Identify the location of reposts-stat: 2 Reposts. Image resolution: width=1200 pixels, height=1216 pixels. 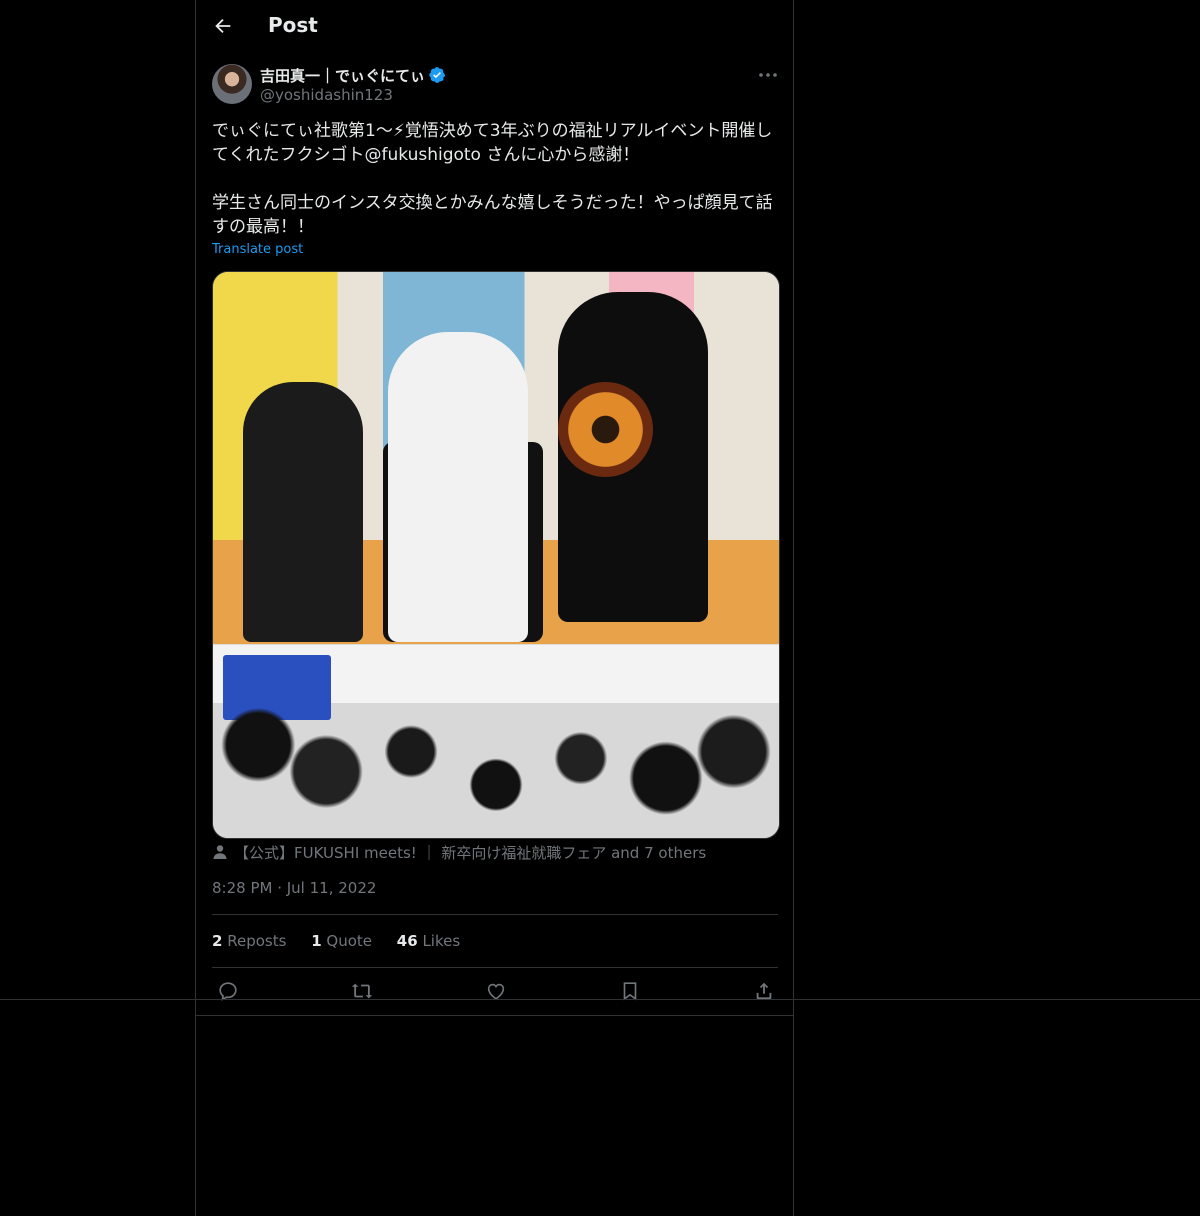
(249, 941).